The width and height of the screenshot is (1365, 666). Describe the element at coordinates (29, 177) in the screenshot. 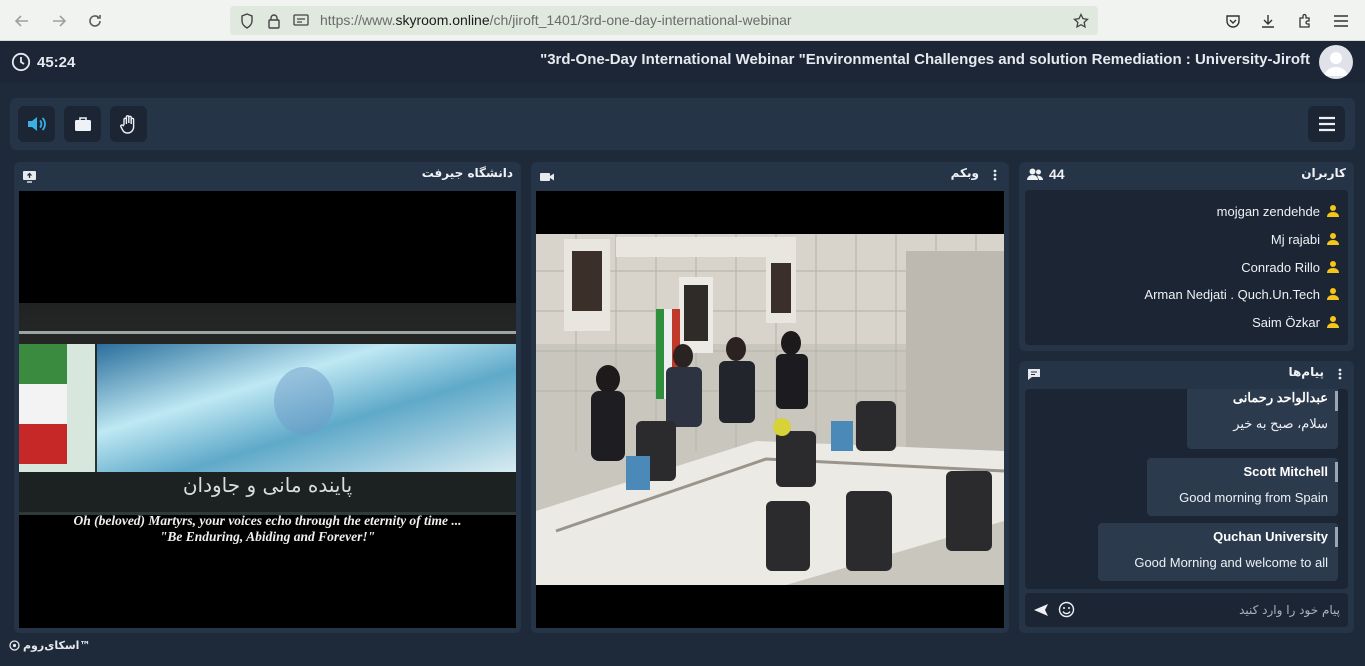

I see `screen-share-icon` at that location.